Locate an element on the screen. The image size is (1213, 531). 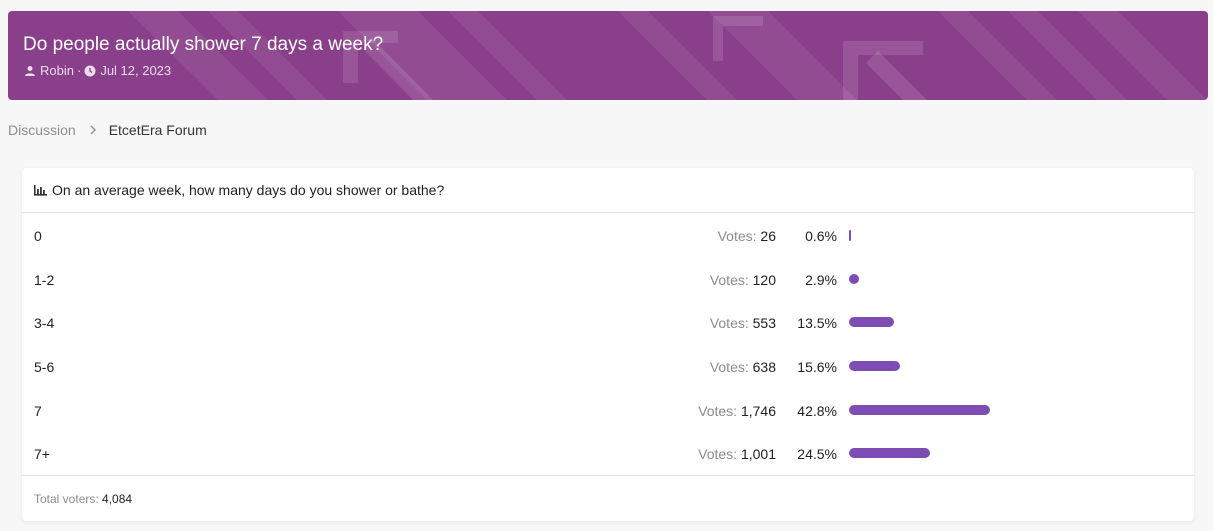
poll-option-row: 7 Votes: 1,746 42.8% is located at coordinates (608, 411).